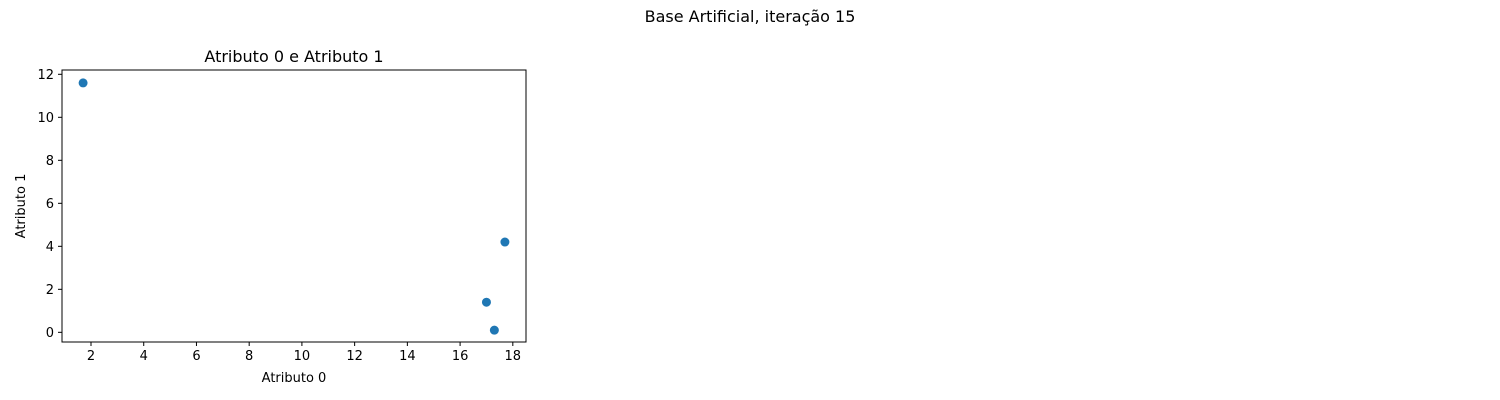 The height and width of the screenshot is (400, 1500). I want to click on y-tick-label: 10, so click(45, 118).